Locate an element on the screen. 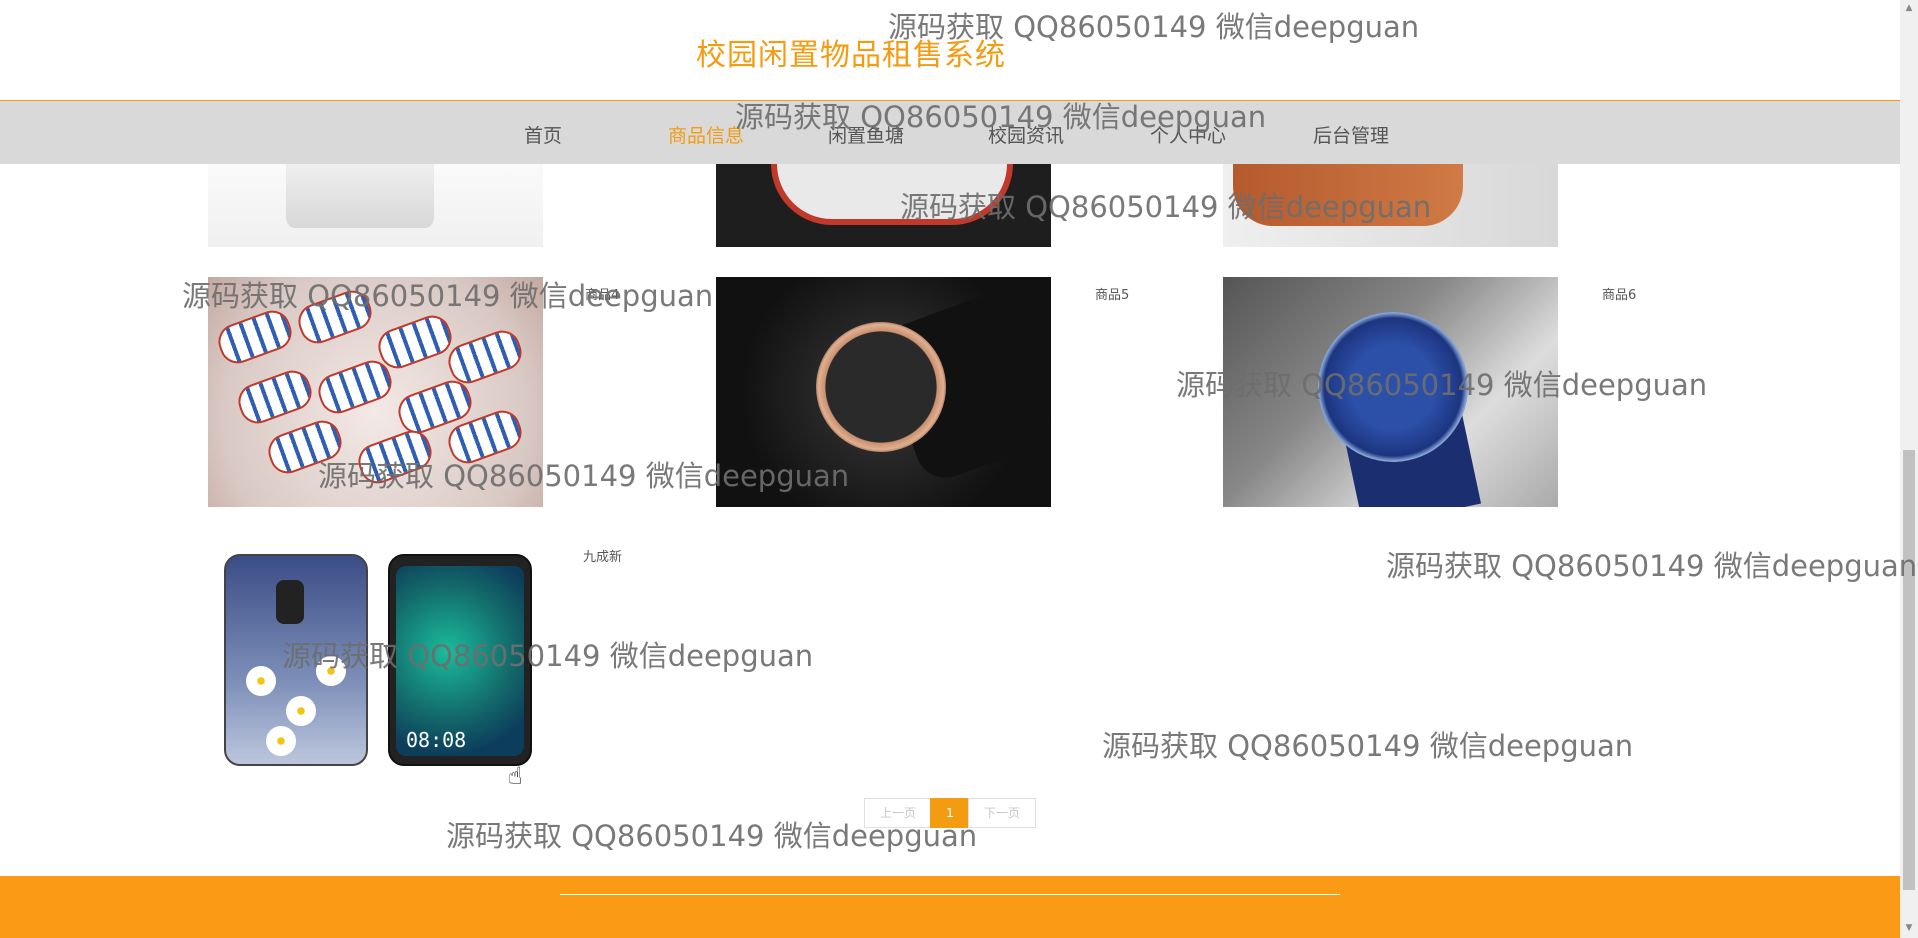 This screenshot has width=1918, height=938. product-label-7: 九成新 is located at coordinates (602, 555).